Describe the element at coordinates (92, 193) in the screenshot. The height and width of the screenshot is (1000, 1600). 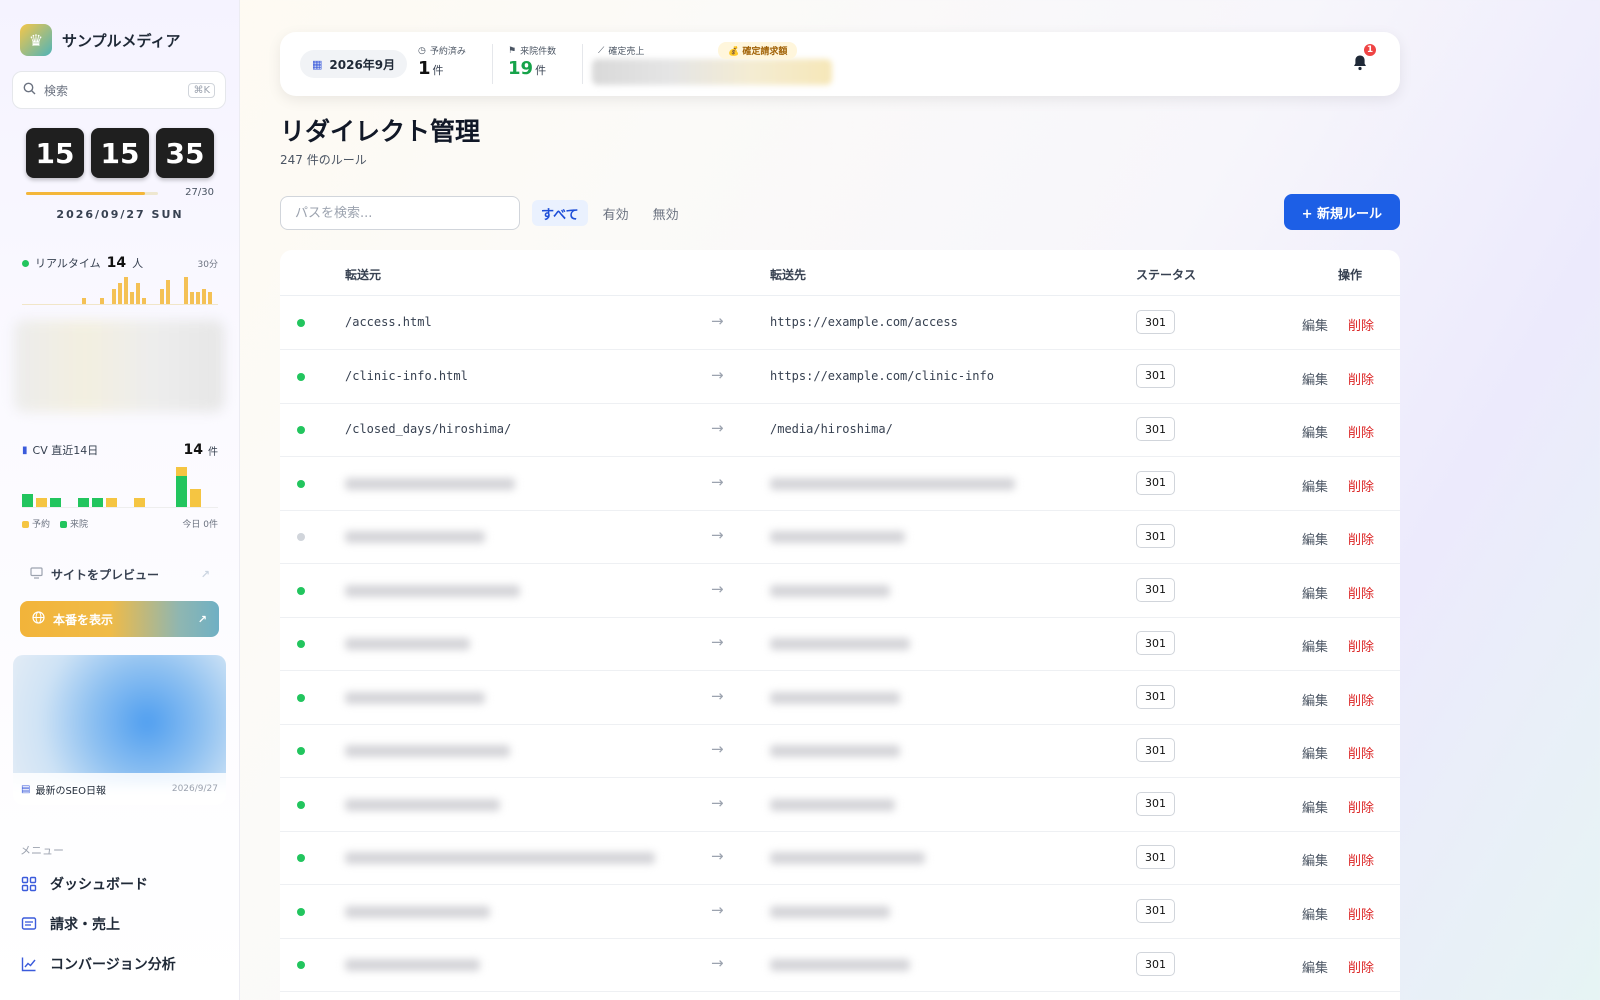
I see `month-progress-track` at that location.